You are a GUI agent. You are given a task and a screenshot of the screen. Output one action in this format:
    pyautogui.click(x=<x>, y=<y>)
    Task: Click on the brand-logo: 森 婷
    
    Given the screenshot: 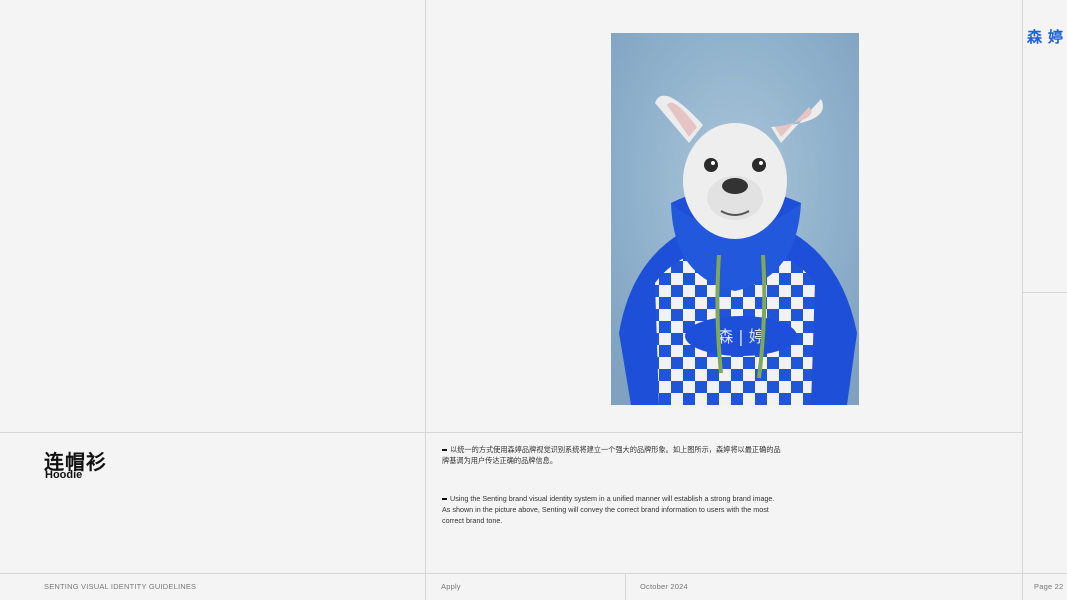 What is the action you would take?
    pyautogui.click(x=1045, y=36)
    